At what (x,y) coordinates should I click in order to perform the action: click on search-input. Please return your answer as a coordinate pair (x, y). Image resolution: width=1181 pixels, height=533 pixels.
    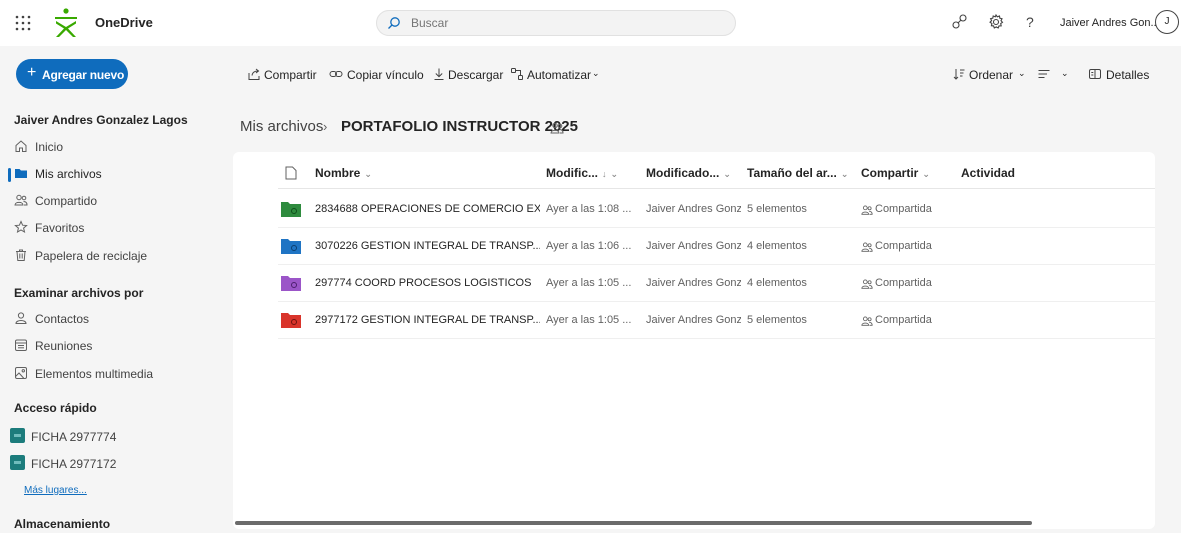
    Looking at the image, I should click on (561, 23).